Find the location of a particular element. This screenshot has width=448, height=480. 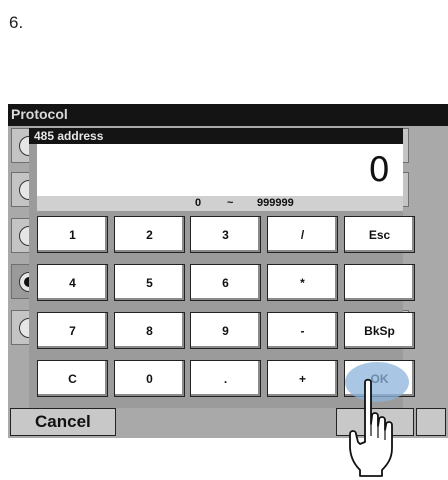

step-number: 6. is located at coordinates (16, 22).